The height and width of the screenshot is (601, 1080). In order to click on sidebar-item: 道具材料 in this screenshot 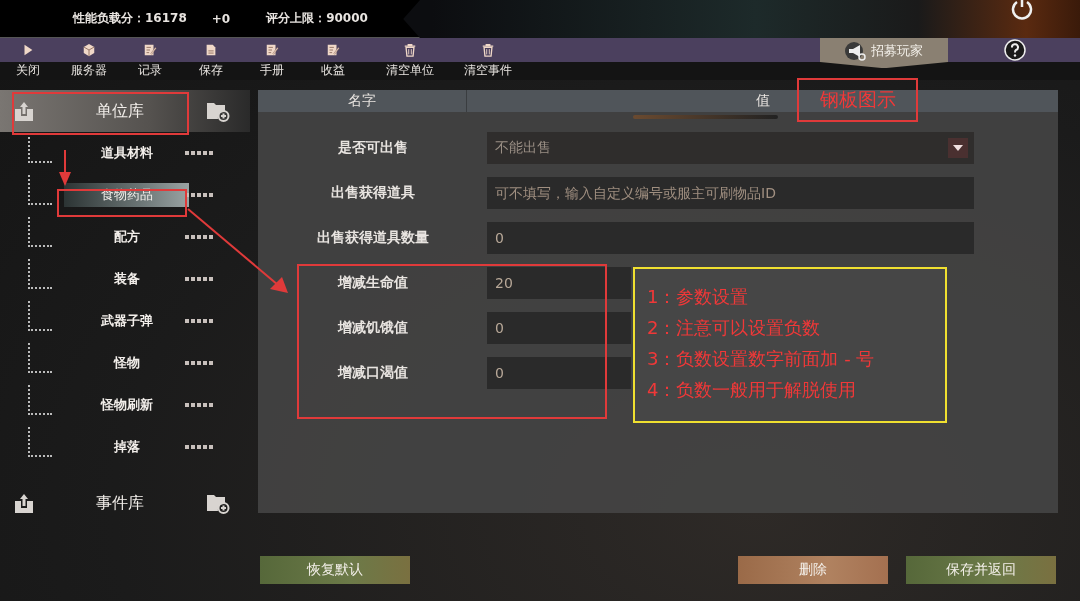, I will do `click(126, 153)`.